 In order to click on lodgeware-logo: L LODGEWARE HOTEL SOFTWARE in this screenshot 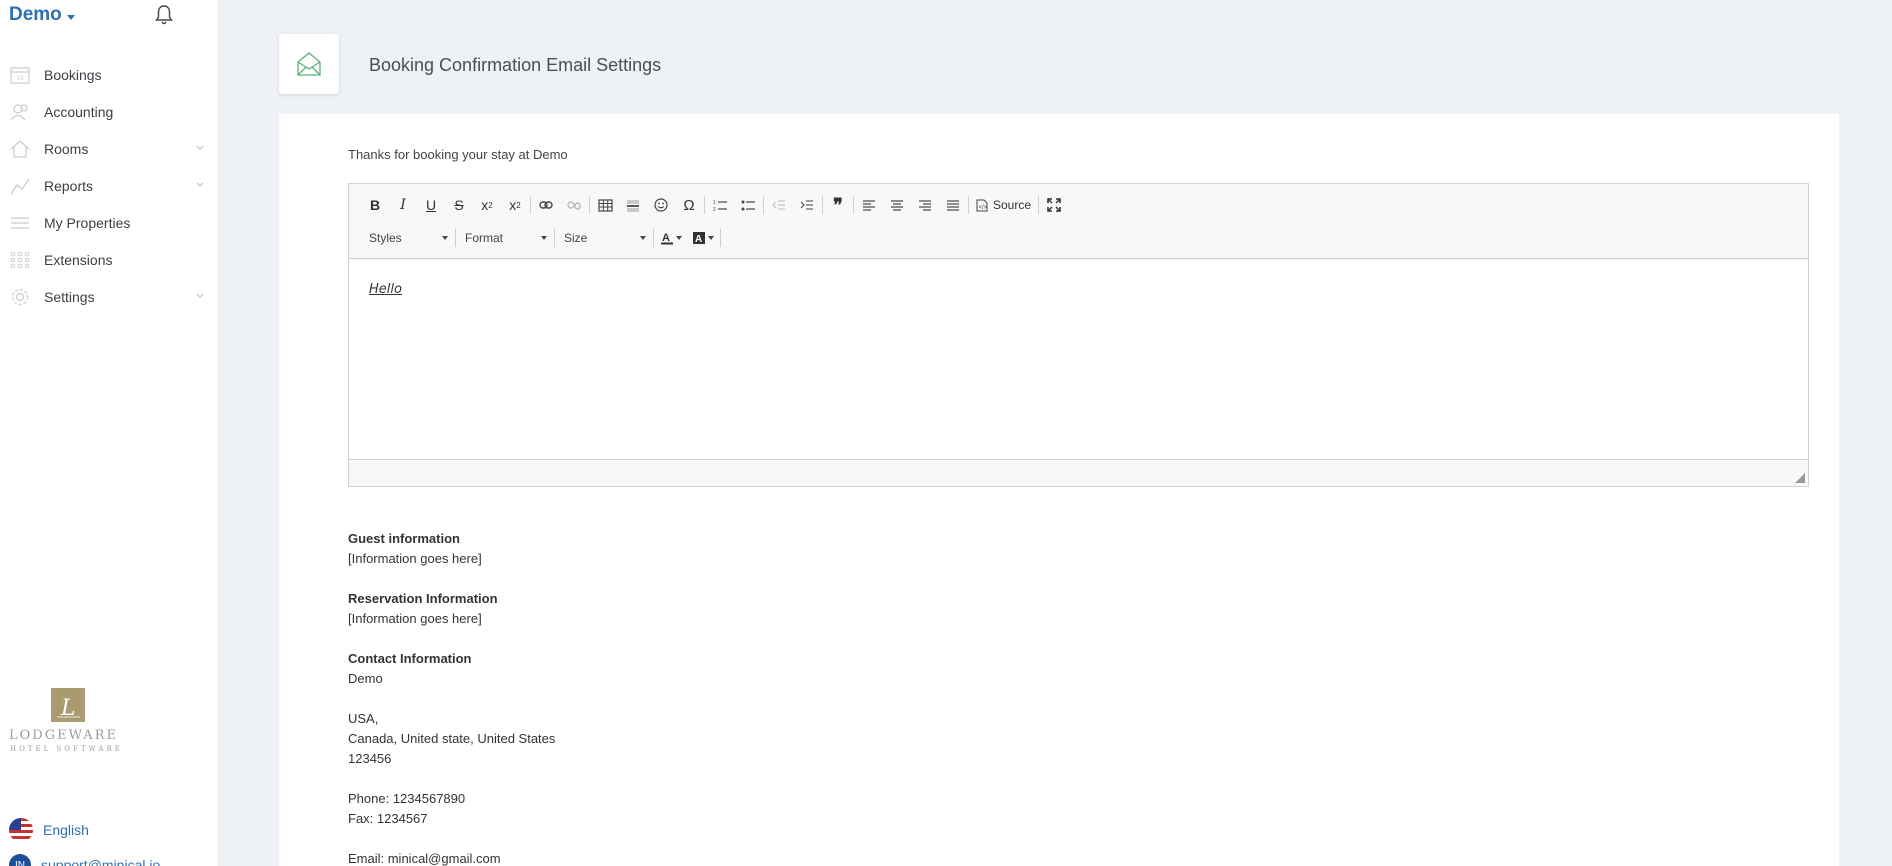, I will do `click(69, 724)`.